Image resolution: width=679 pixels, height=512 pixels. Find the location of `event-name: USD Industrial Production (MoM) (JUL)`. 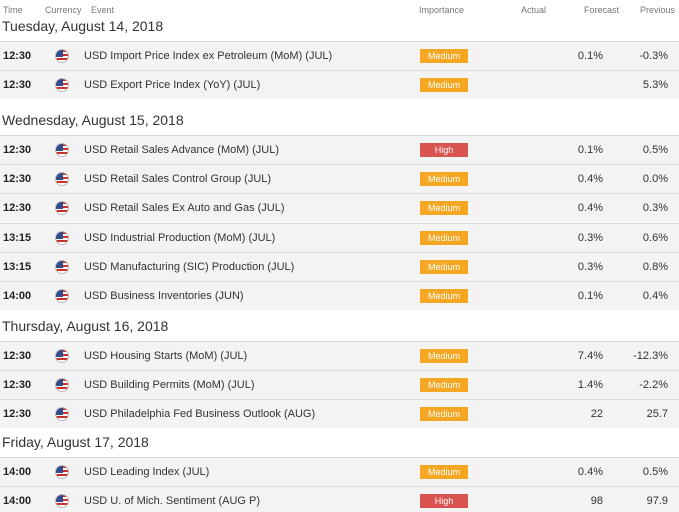

event-name: USD Industrial Production (MoM) (JUL) is located at coordinates (179, 238).